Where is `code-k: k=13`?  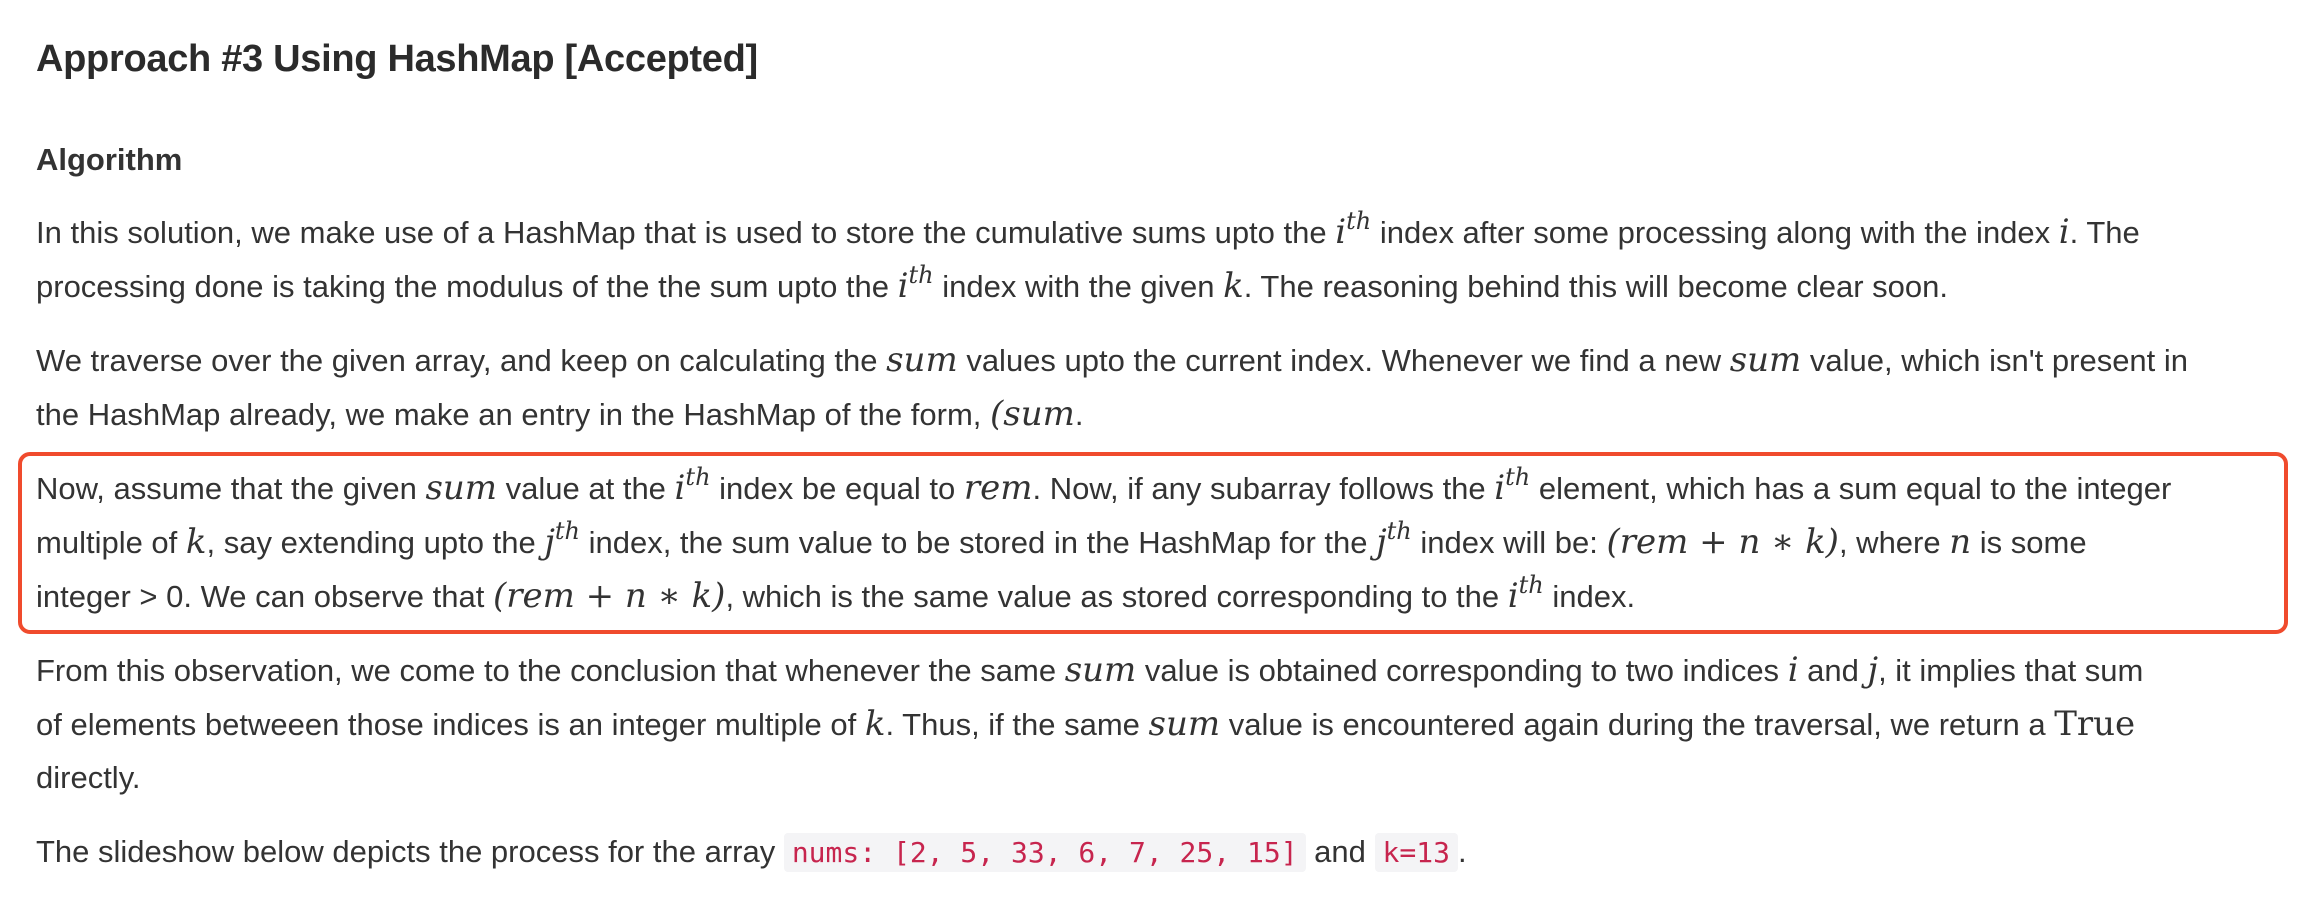 code-k: k=13 is located at coordinates (1416, 852).